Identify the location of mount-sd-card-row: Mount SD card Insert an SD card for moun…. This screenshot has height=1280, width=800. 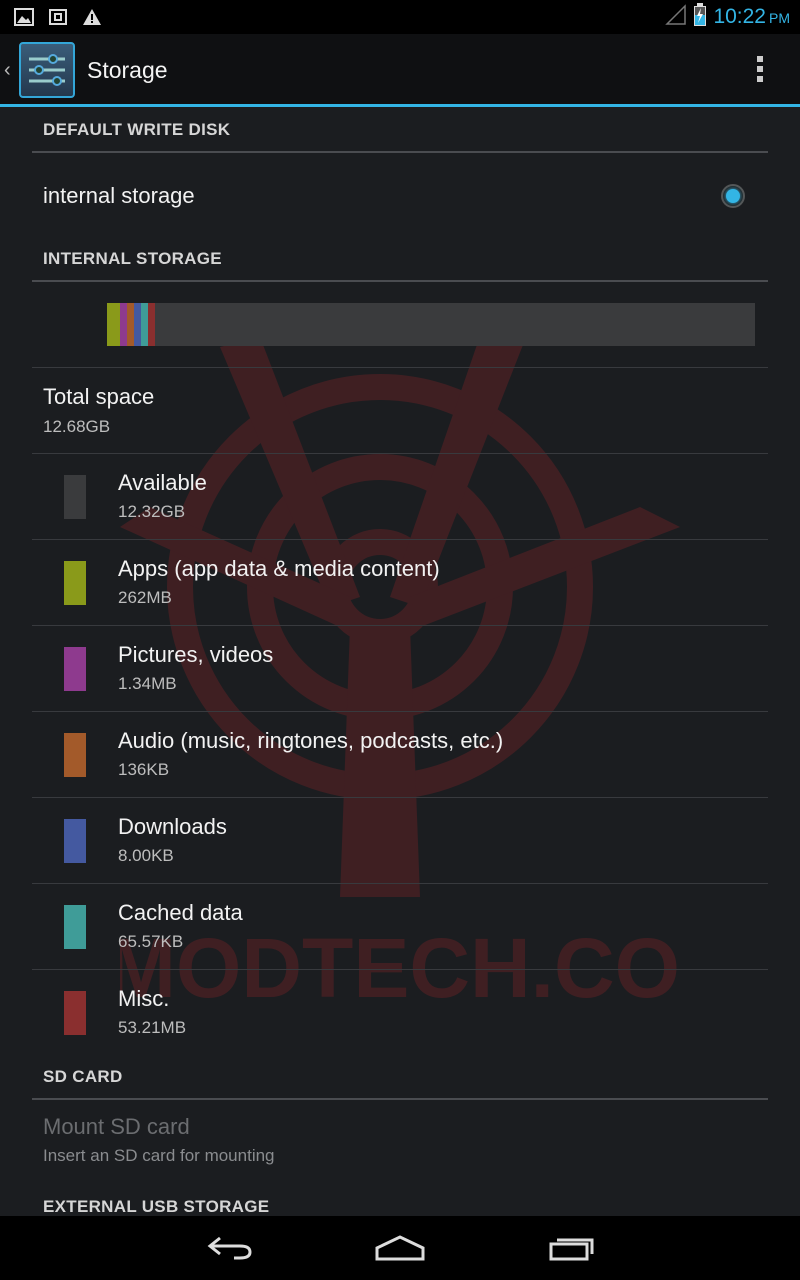
(400, 1142).